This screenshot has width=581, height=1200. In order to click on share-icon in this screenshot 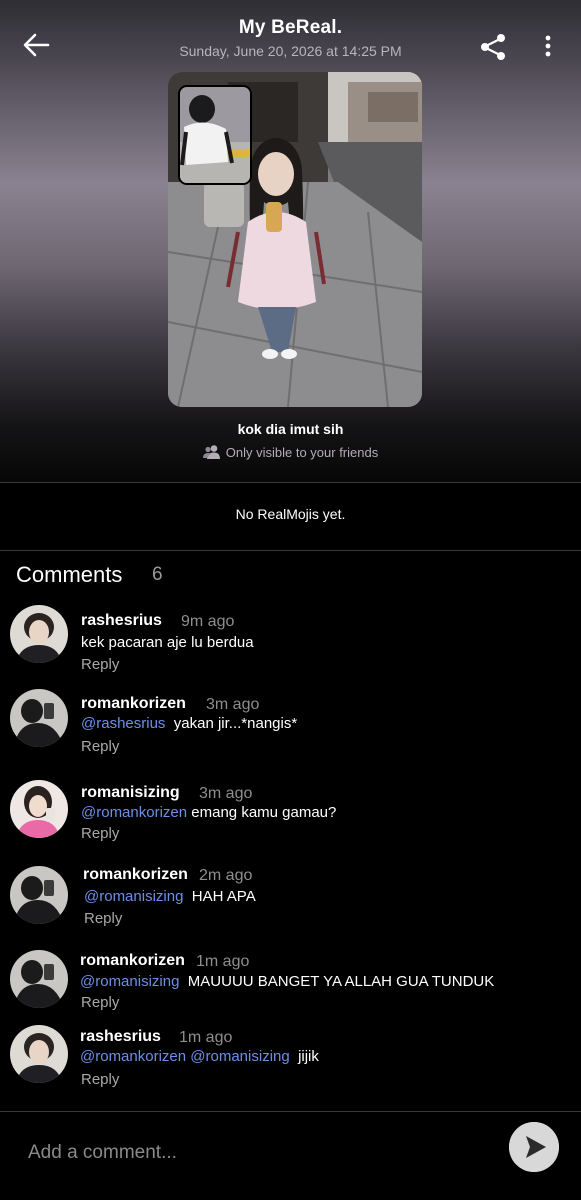, I will do `click(493, 47)`.